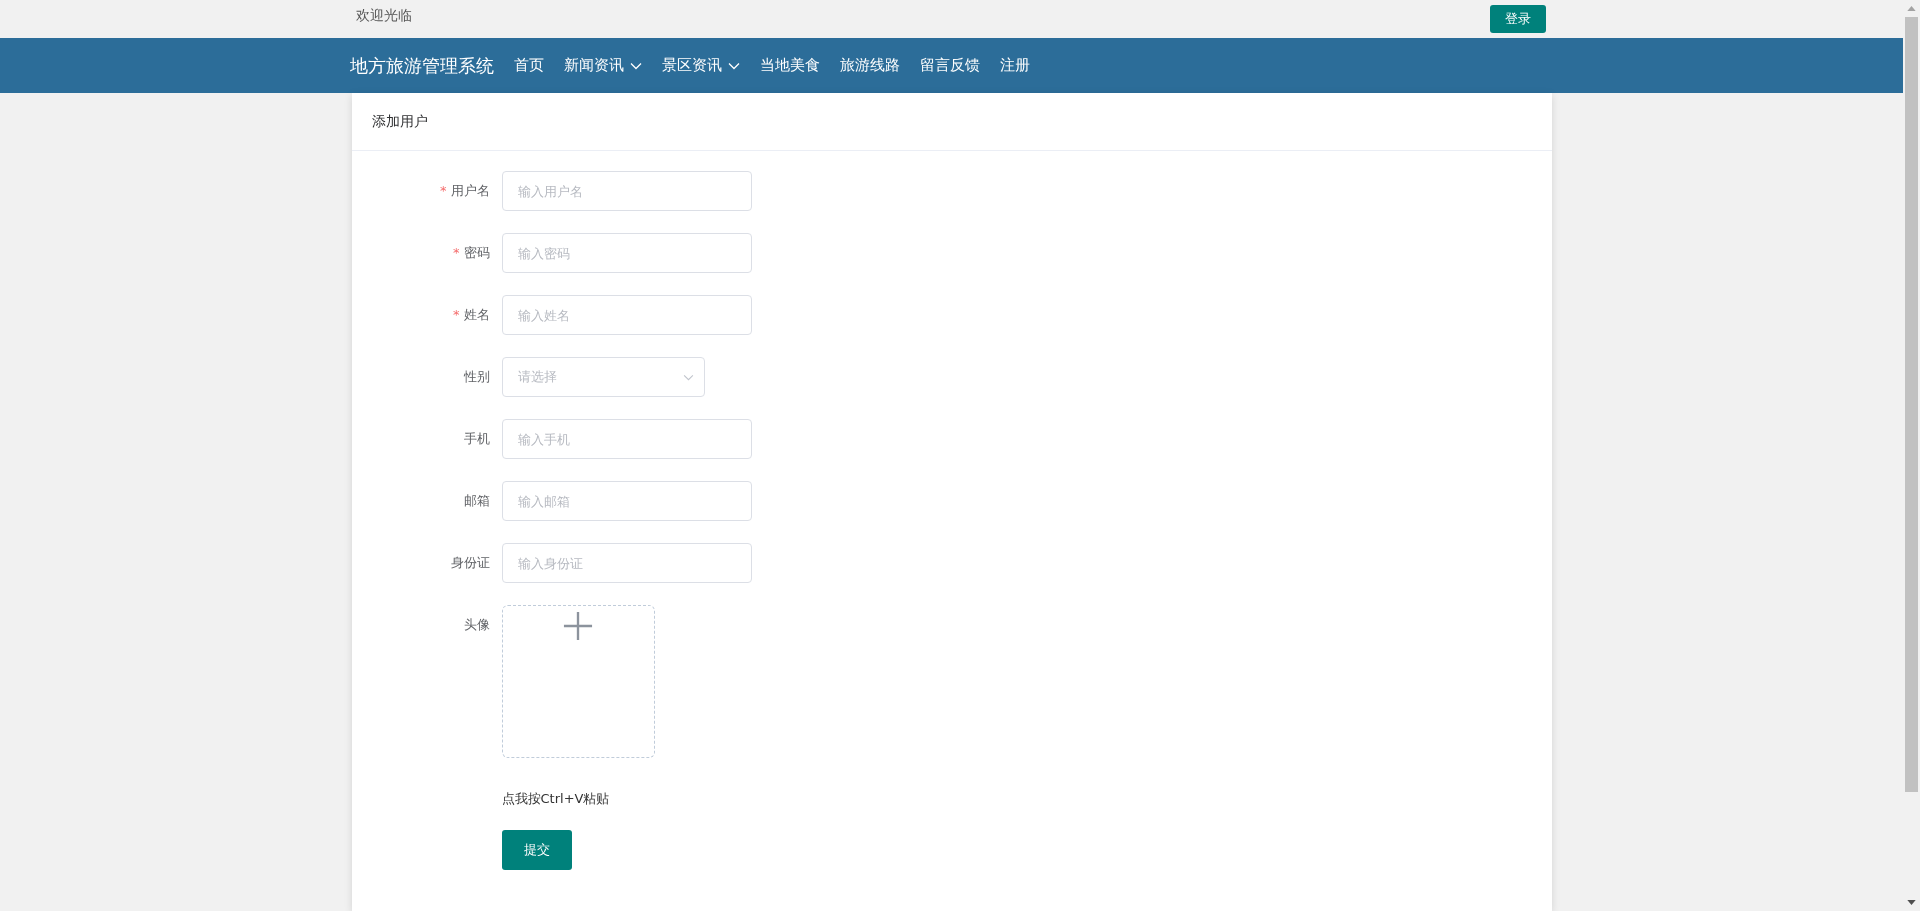 The width and height of the screenshot is (1920, 911). Describe the element at coordinates (700, 65) in the screenshot. I see `nav-link: 景区资讯` at that location.